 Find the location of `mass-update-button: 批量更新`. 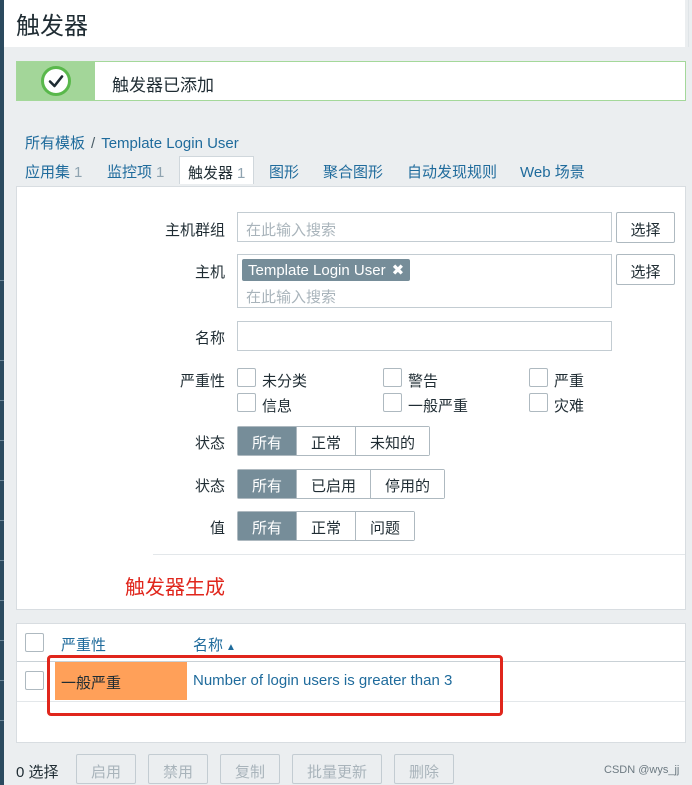

mass-update-button: 批量更新 is located at coordinates (337, 769).